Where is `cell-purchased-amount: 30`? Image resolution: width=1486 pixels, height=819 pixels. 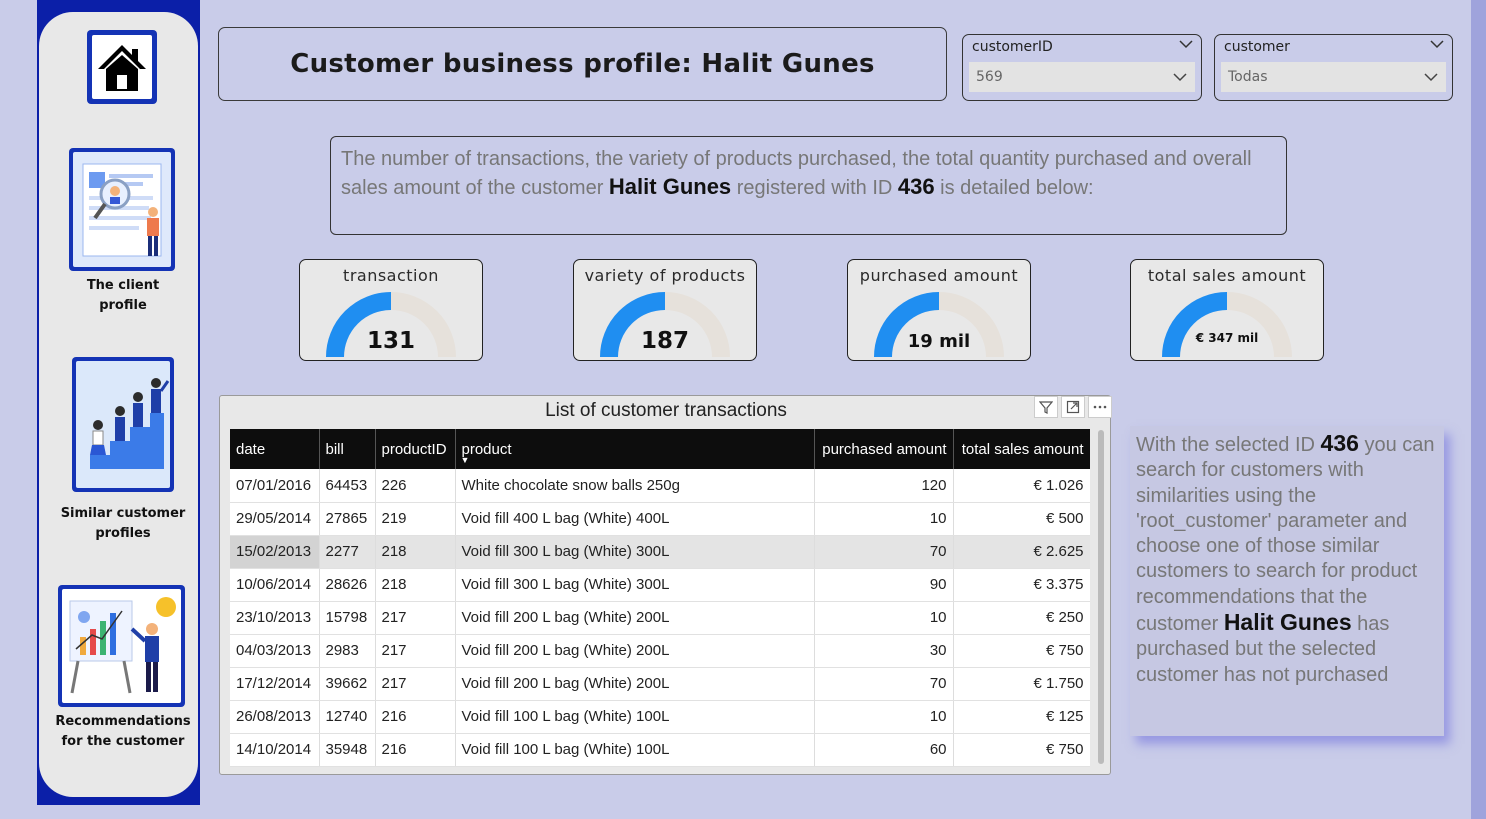 cell-purchased-amount: 30 is located at coordinates (884, 651).